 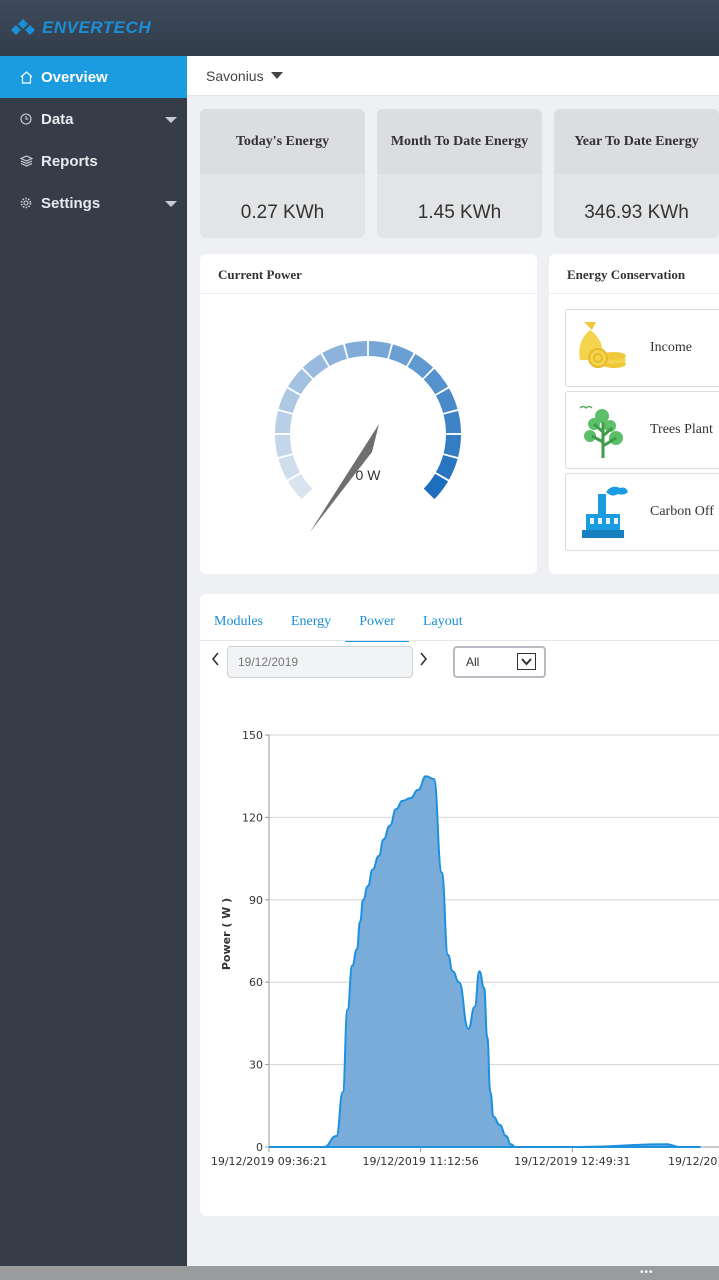 What do you see at coordinates (459, 141) in the screenshot?
I see `stat-title: Month To Date Energy` at bounding box center [459, 141].